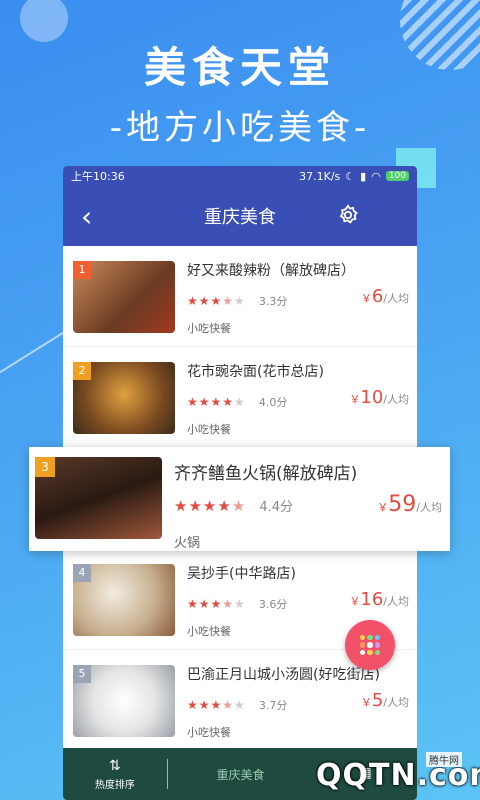 The height and width of the screenshot is (800, 480). Describe the element at coordinates (409, 504) in the screenshot. I see `price-per-person: ￥59/人均` at that location.